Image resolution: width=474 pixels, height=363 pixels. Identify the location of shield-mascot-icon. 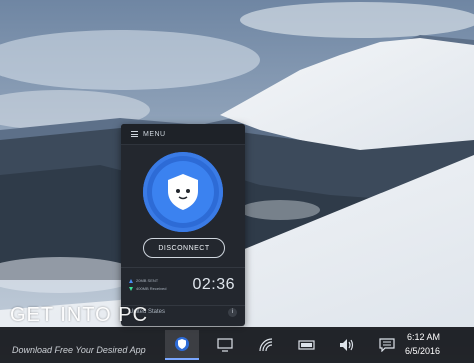
(183, 192).